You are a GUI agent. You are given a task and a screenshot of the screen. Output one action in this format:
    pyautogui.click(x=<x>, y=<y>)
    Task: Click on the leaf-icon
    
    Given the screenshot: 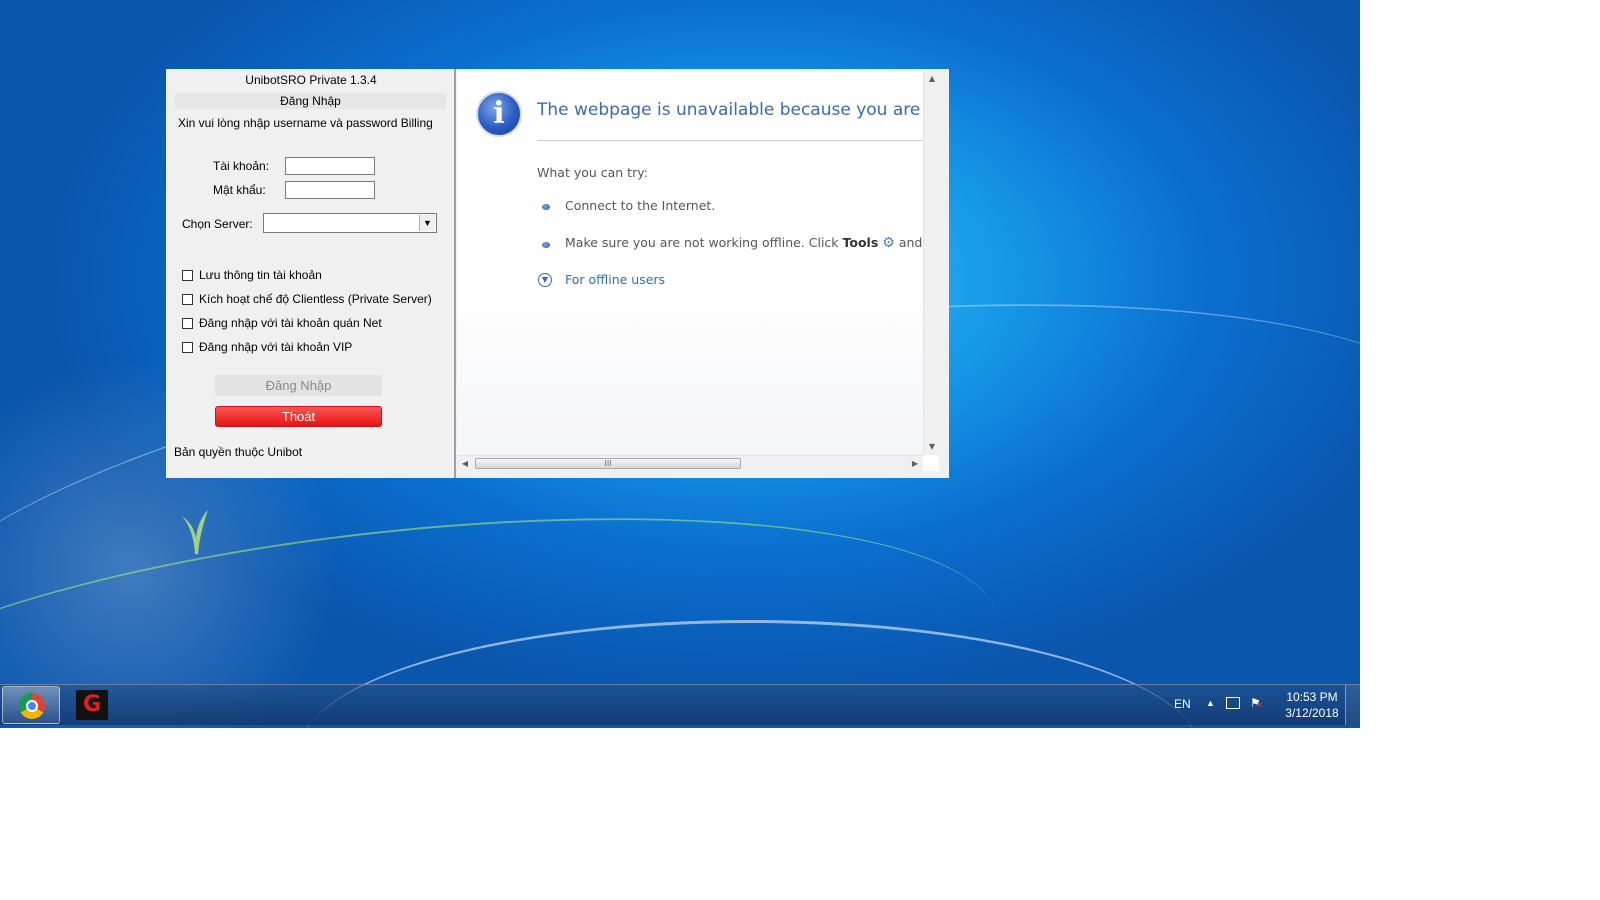 What is the action you would take?
    pyautogui.click(x=195, y=532)
    